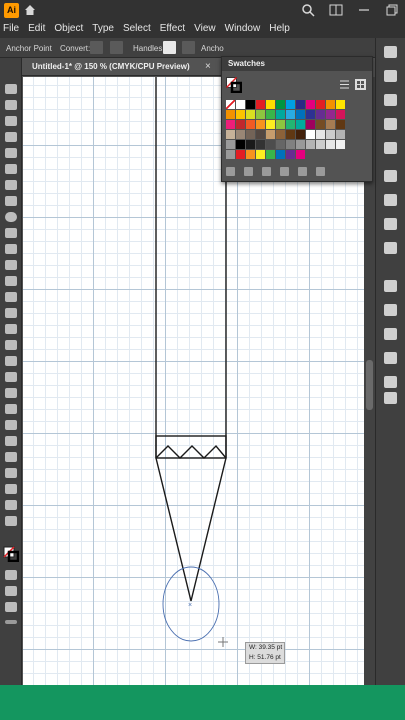  I want to click on graphic-styles-panel-icon, so click(390, 248).